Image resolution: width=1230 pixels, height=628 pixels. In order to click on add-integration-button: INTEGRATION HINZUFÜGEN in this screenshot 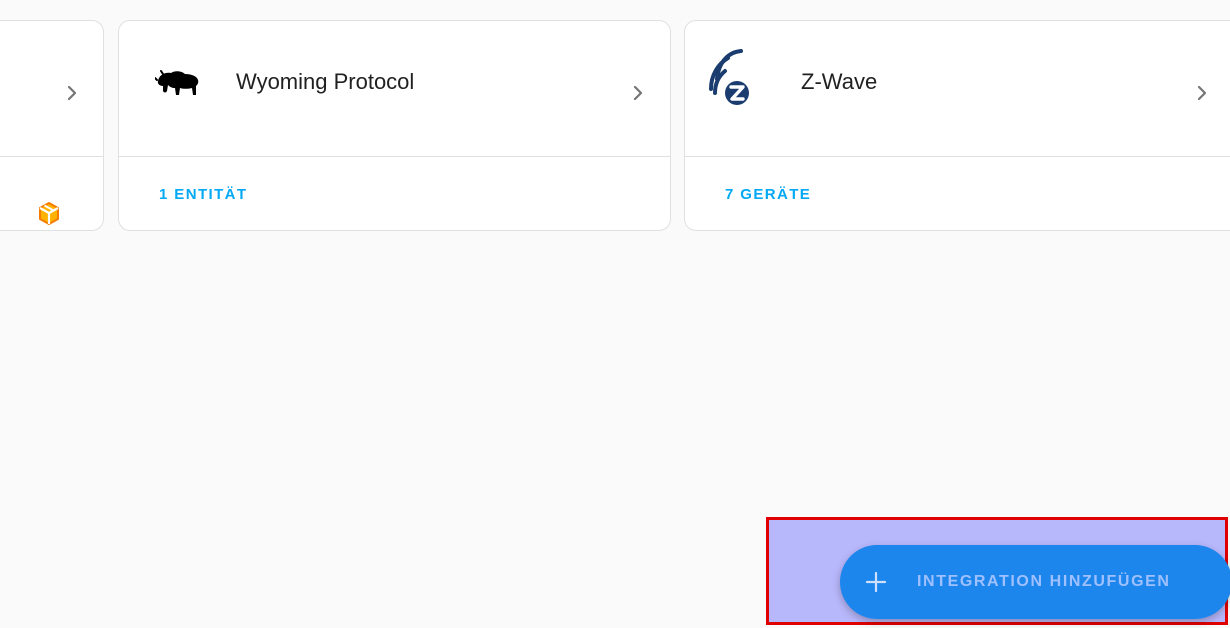, I will do `click(1035, 582)`.